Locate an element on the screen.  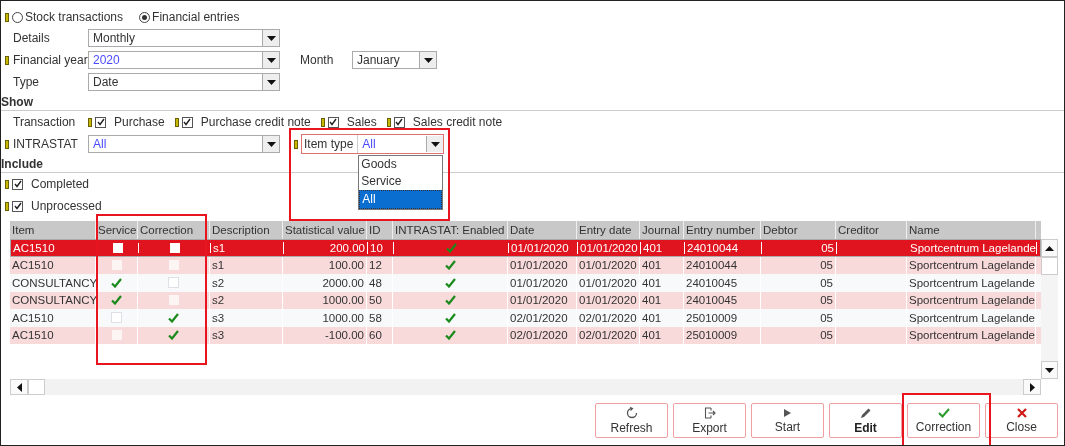
toolbar-button: Correction is located at coordinates (943, 420).